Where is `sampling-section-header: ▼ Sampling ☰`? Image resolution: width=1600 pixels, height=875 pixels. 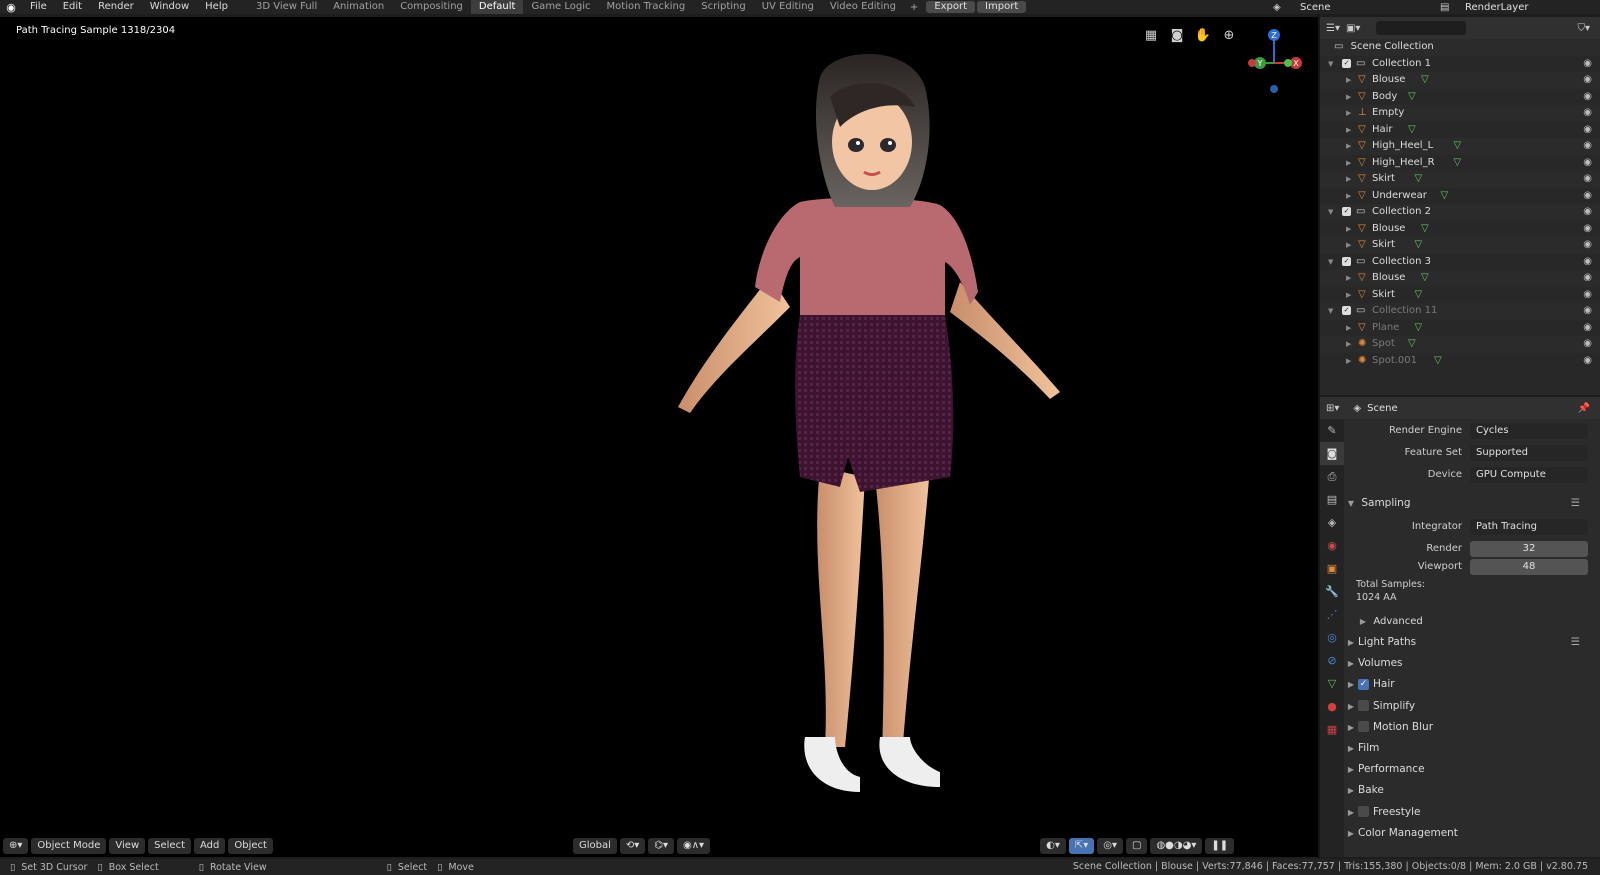
sampling-section-header: ▼ Sampling ☰ is located at coordinates (1472, 503).